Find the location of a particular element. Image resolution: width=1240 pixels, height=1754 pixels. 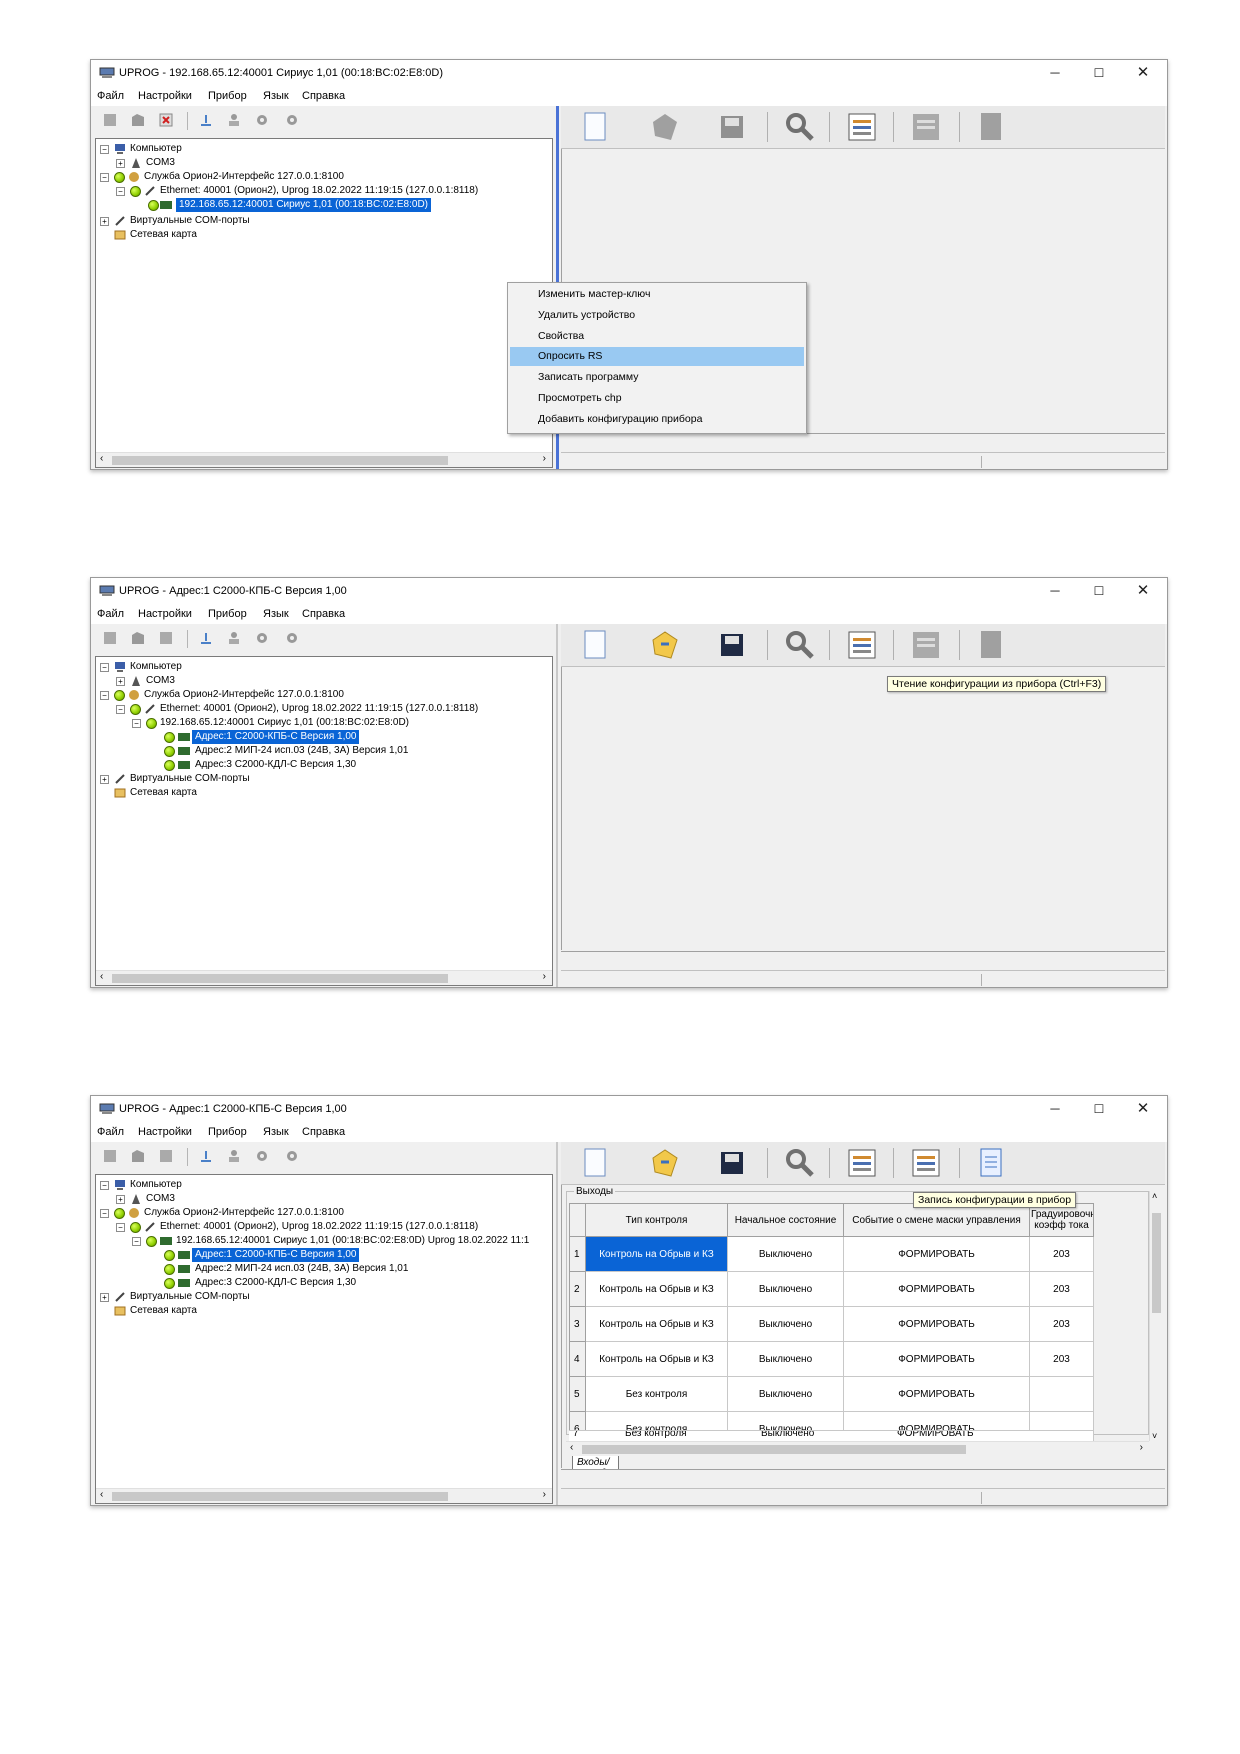

table-horizontal-scrollbar: ‹ › is located at coordinates (857, 1448).